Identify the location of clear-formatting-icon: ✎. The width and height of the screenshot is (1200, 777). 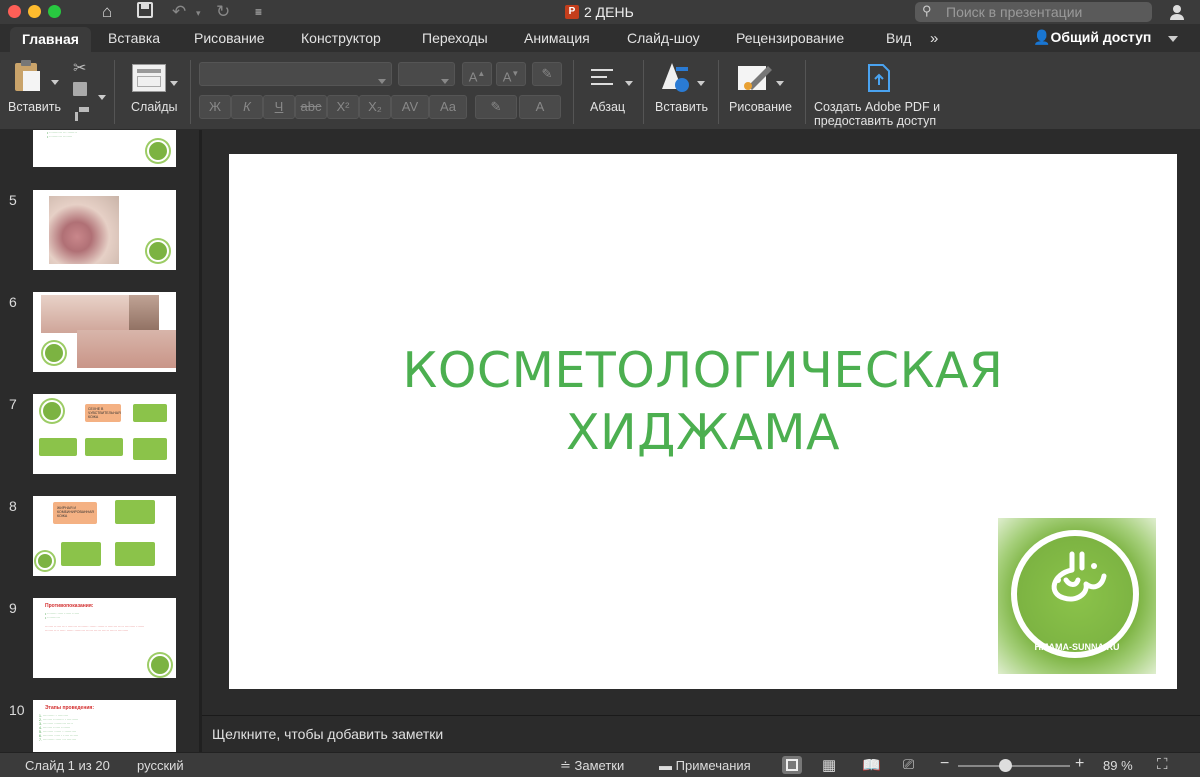
(547, 74).